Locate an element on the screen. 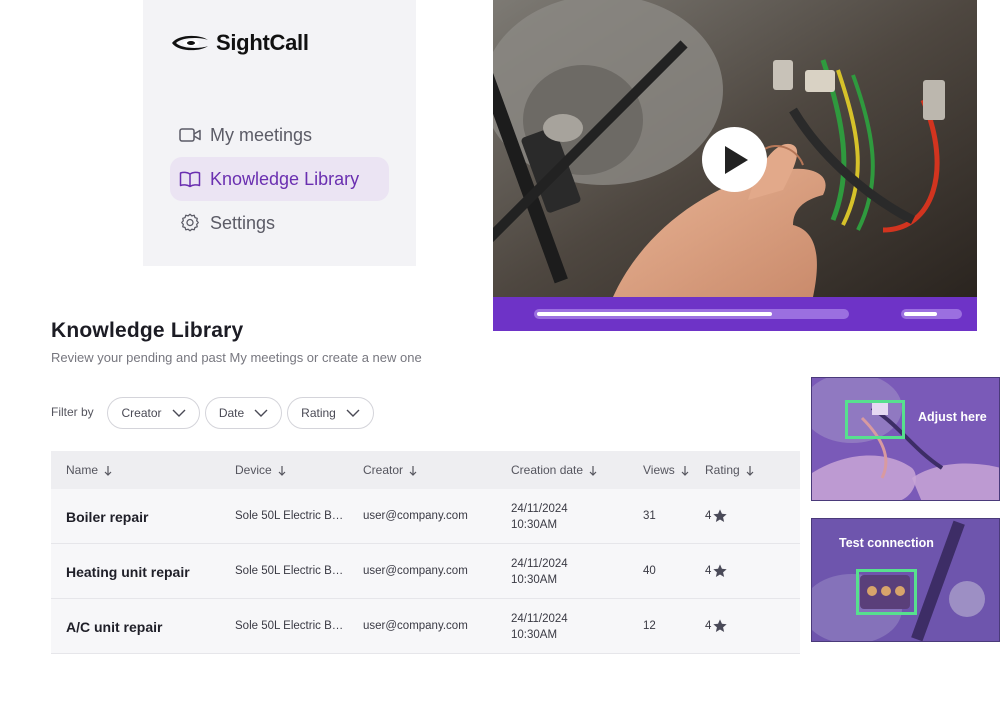 Image resolution: width=1000 pixels, height=703 pixels. volume-fill is located at coordinates (920, 314).